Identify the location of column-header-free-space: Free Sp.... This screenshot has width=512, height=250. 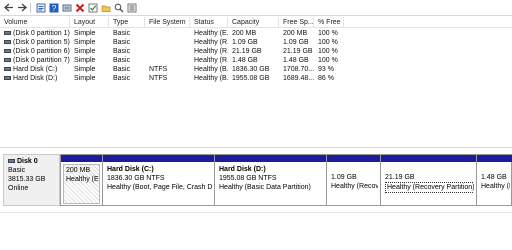
(296, 22).